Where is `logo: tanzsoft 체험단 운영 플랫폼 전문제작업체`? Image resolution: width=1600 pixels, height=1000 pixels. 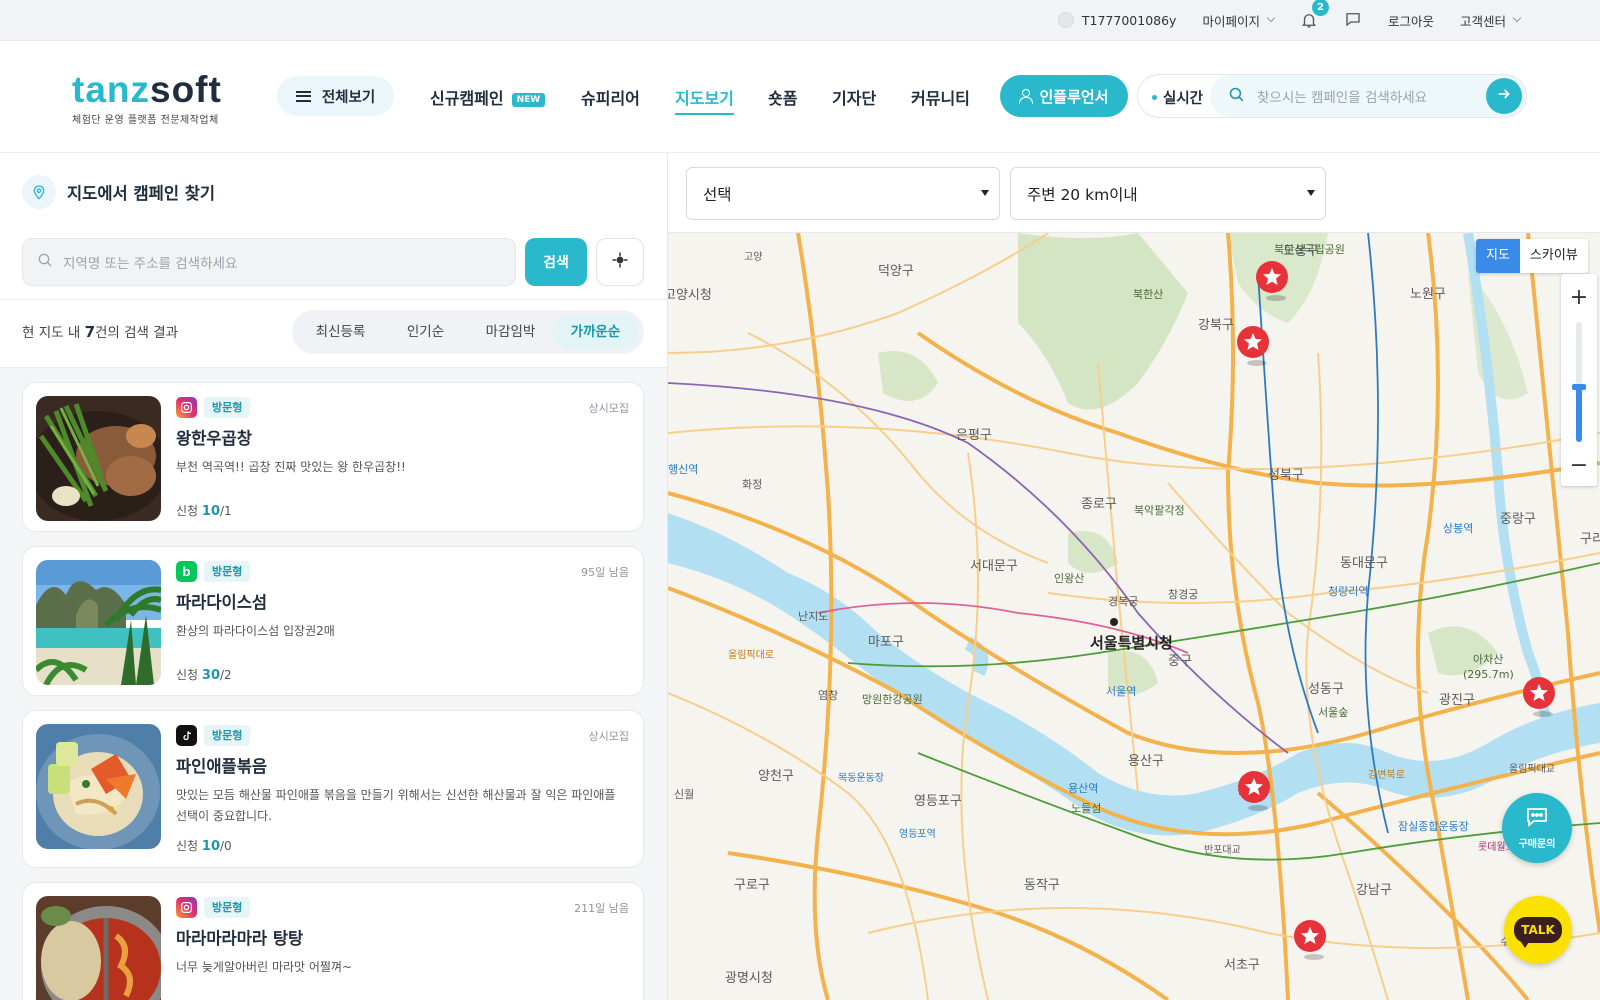 logo: tanzsoft 체험단 운영 플랫폼 전문제작업체 is located at coordinates (147, 98).